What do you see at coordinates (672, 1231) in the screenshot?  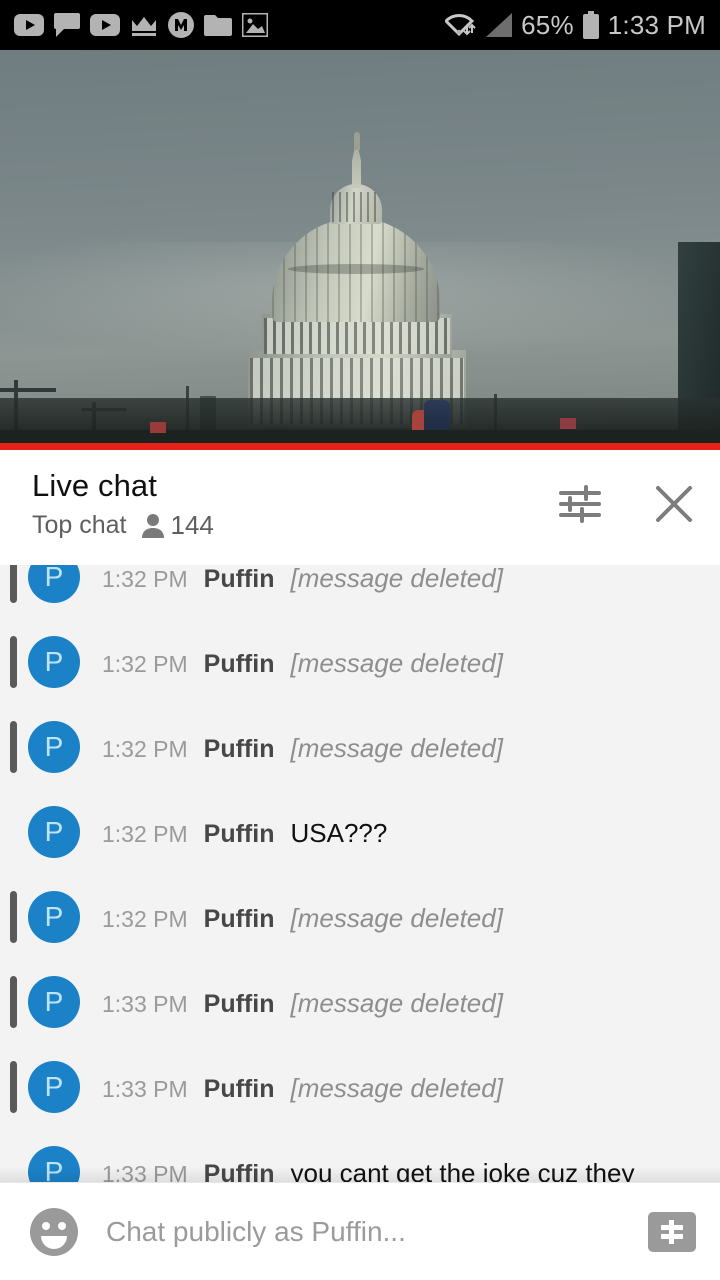 I see `super-chat-dollar-icon` at bounding box center [672, 1231].